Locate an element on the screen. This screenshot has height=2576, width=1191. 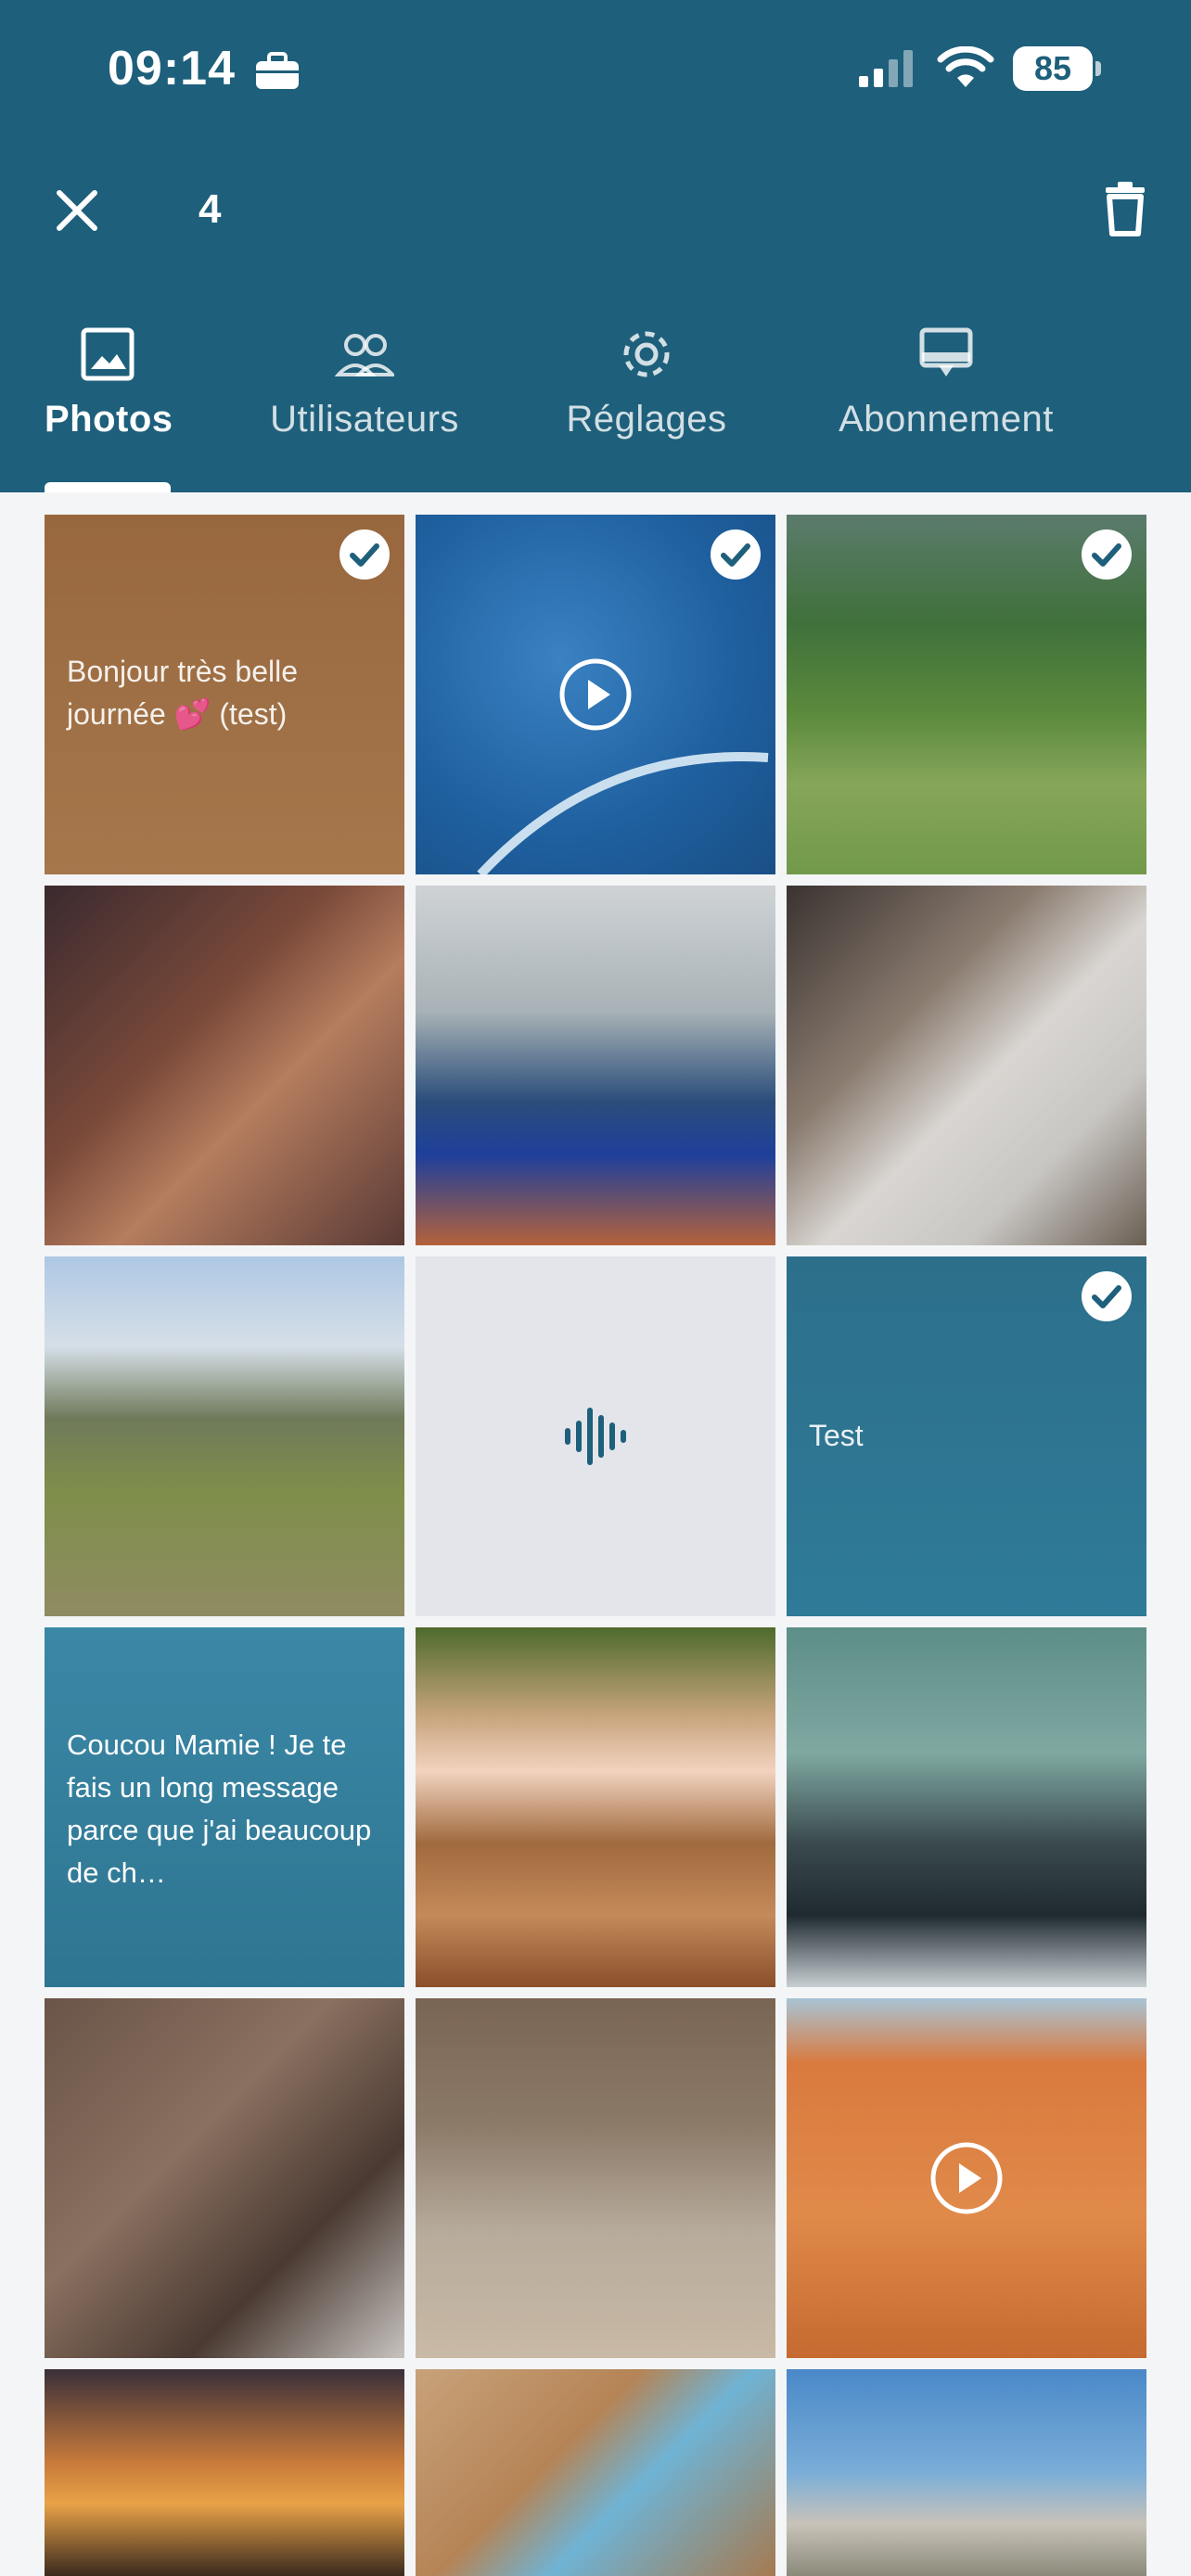
status-time: 09:14 is located at coordinates (172, 69).